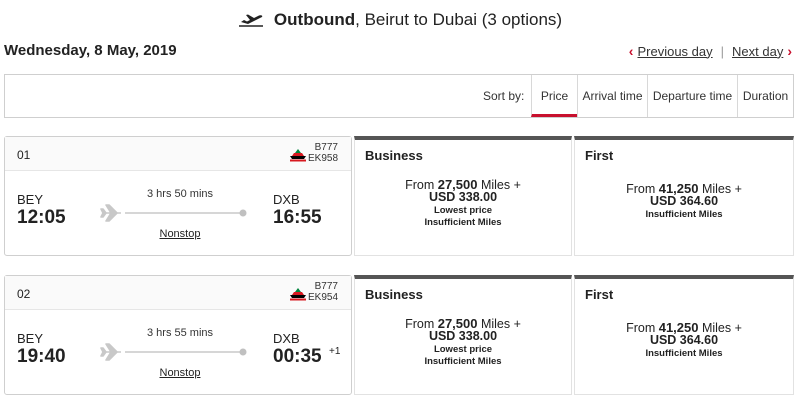  What do you see at coordinates (692, 96) in the screenshot?
I see `sort-option-departure-time: Departure time` at bounding box center [692, 96].